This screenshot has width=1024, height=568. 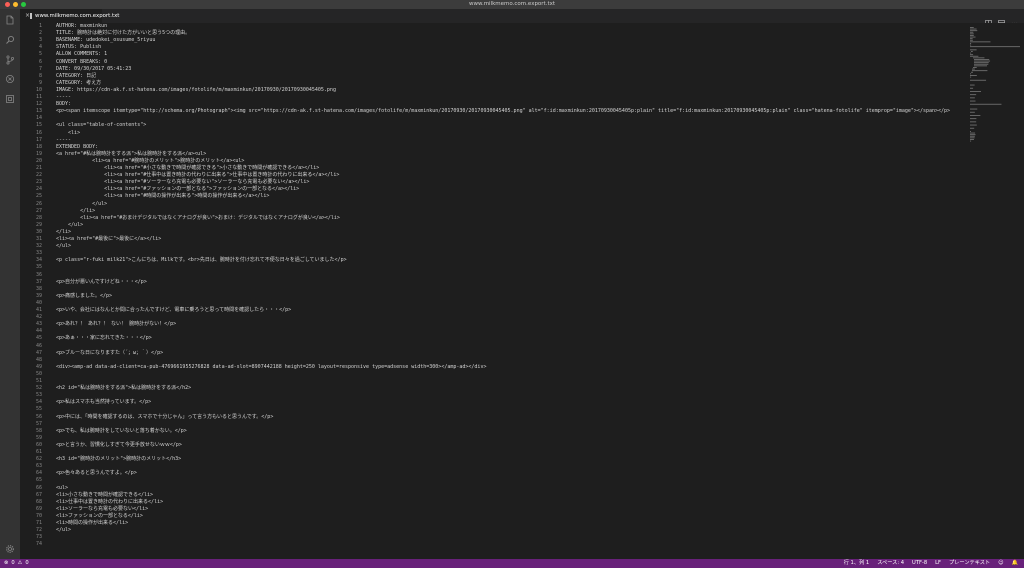 What do you see at coordinates (493, 47) in the screenshot?
I see `code-line: 4 STATUS: Publish` at bounding box center [493, 47].